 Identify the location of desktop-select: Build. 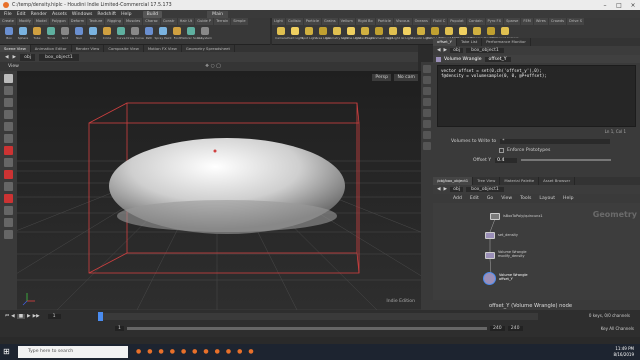
(152, 14).